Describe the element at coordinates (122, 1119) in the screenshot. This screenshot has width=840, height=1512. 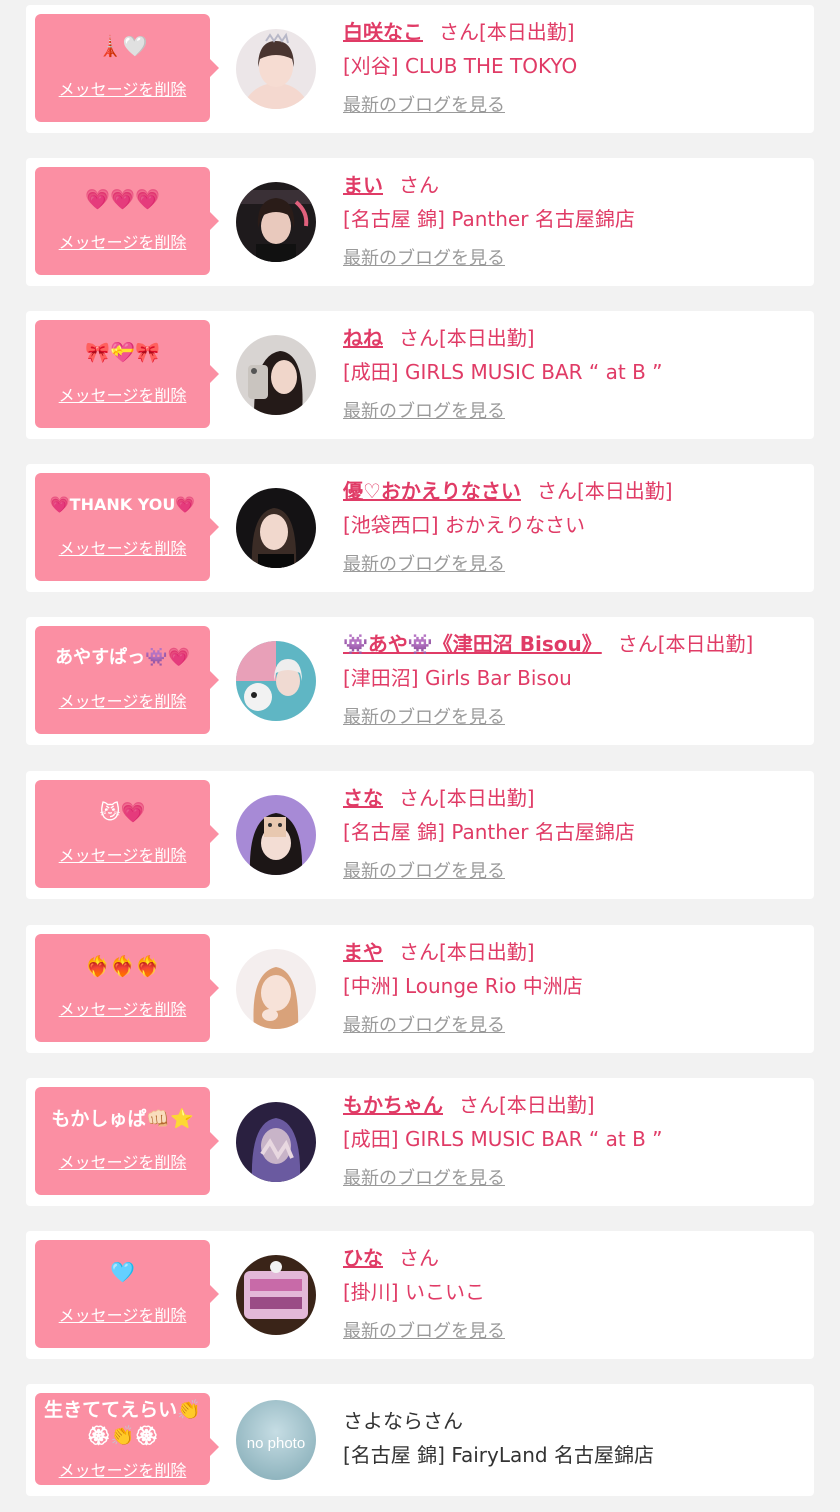
I see `message-text: もかしゅぱ👊🏻⭐` at that location.